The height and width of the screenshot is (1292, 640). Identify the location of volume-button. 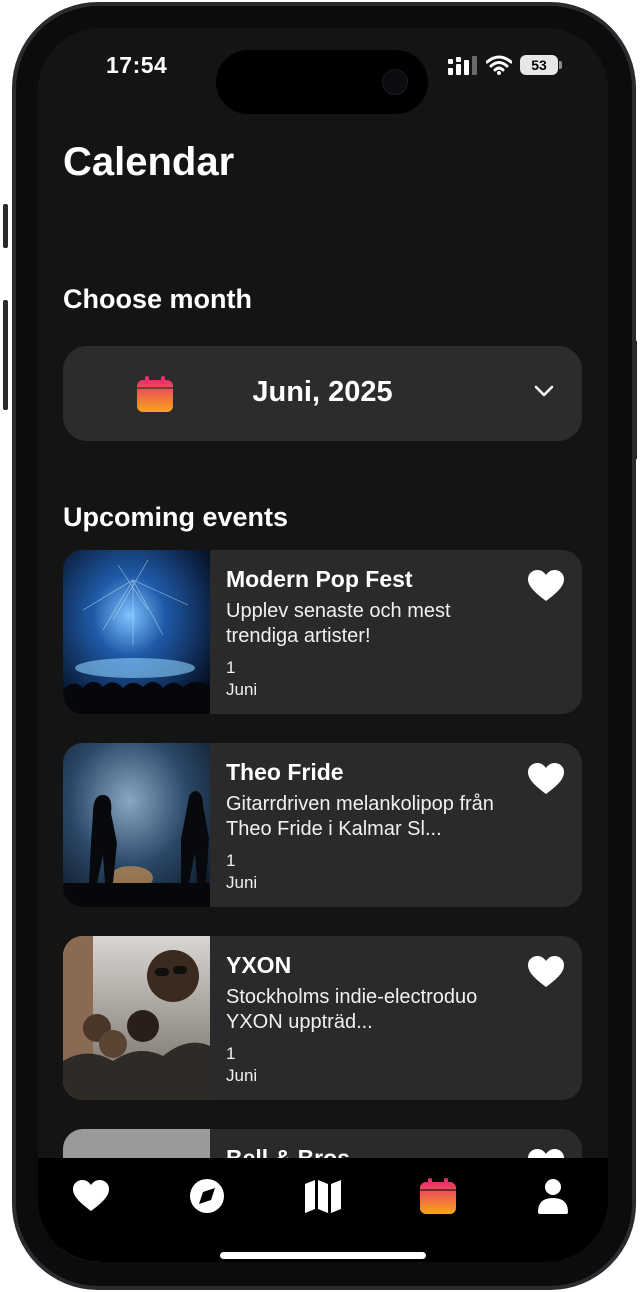
(5, 355).